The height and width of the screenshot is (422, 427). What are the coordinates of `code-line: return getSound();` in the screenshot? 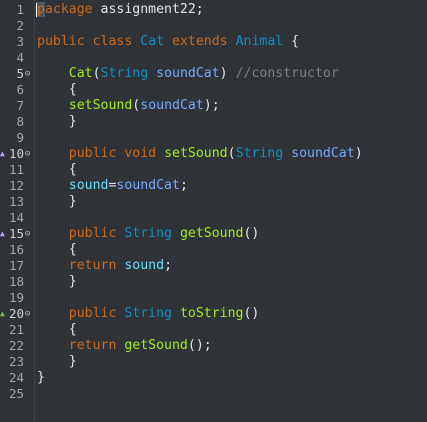 It's located at (124, 346).